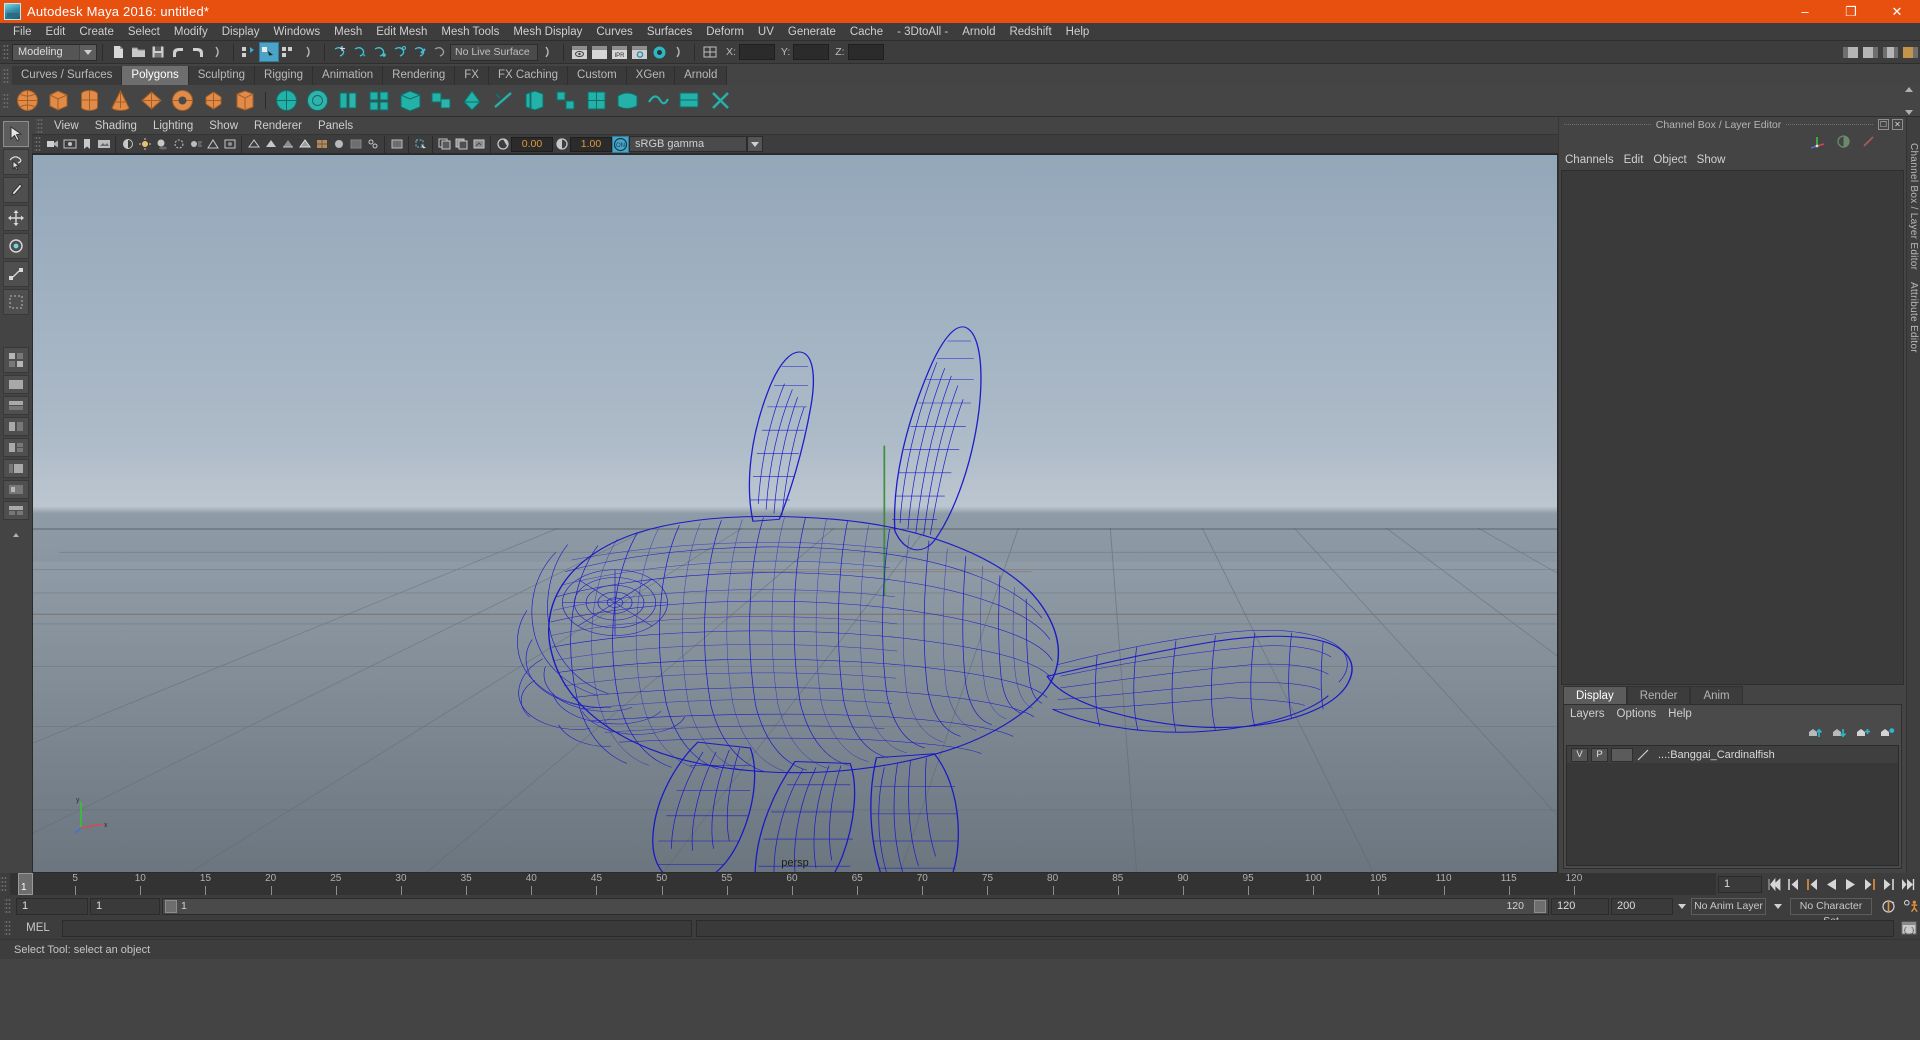  I want to click on channel-box-menu-channels: Channels, so click(1594, 160).